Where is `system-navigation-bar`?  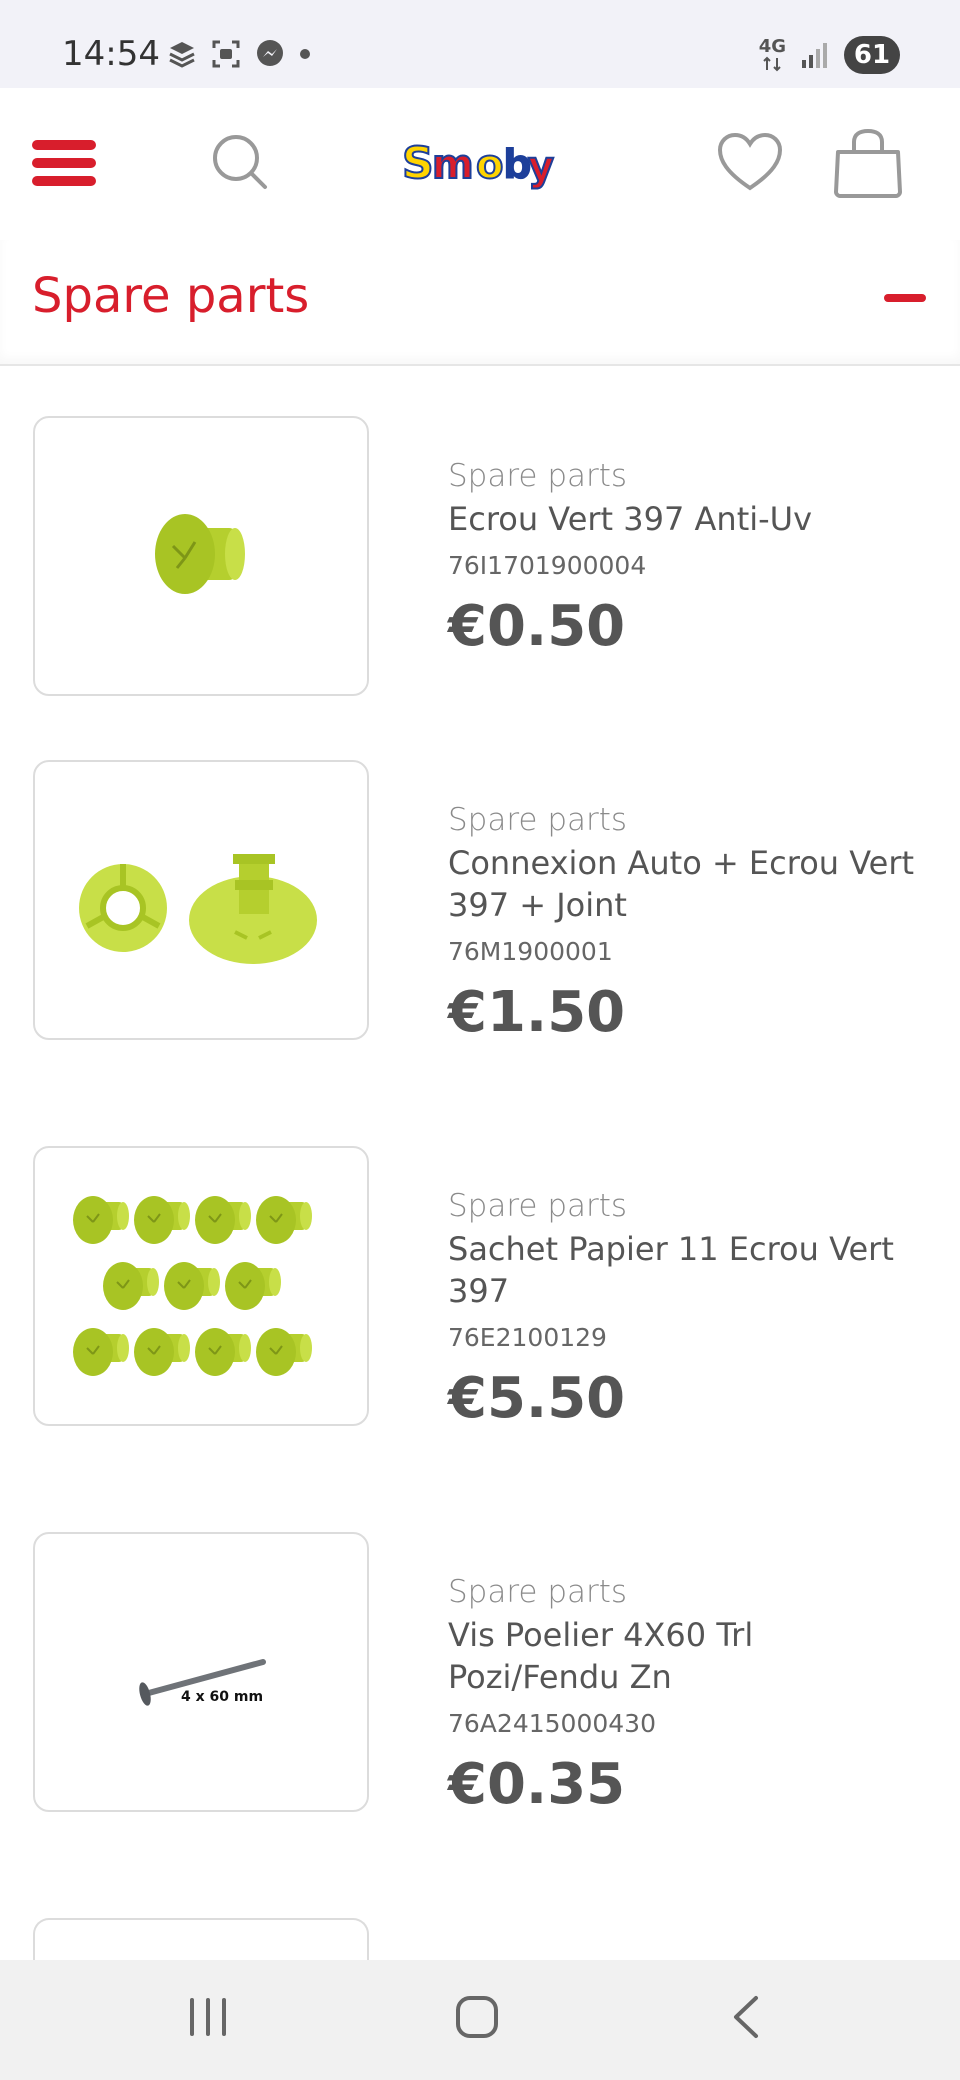 system-navigation-bar is located at coordinates (480, 2020).